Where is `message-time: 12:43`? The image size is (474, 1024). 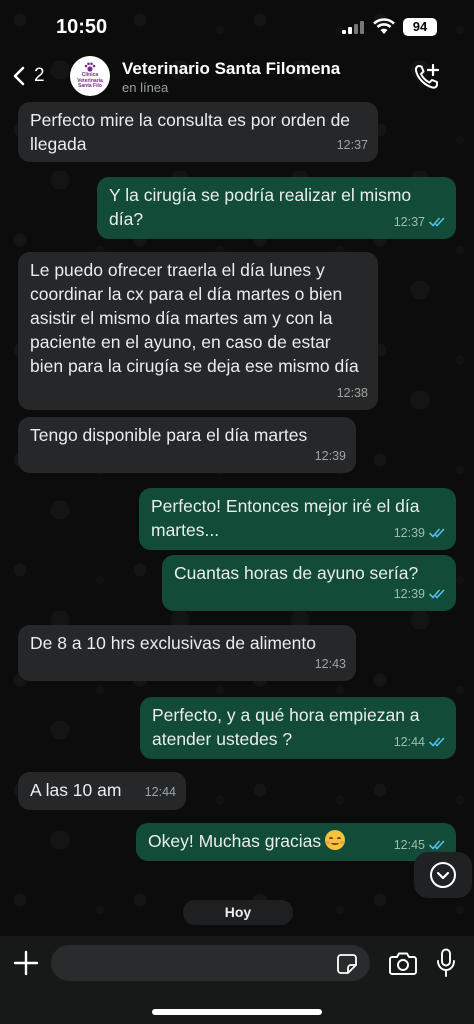
message-time: 12:43 is located at coordinates (330, 664).